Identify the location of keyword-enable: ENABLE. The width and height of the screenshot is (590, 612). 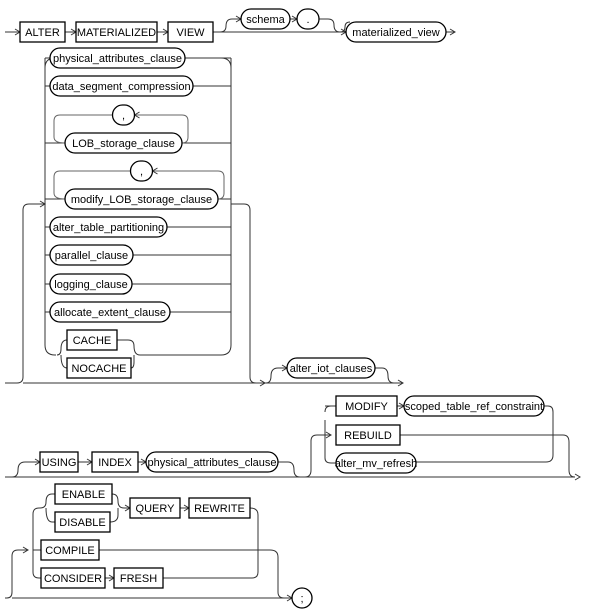
(83, 494).